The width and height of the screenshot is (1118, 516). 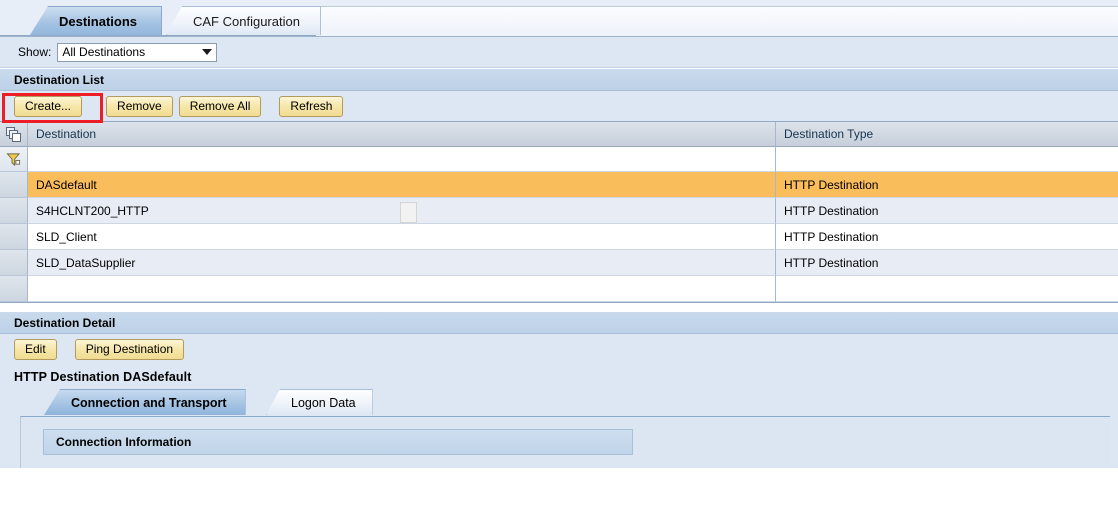 I want to click on tab-connection-and-transport-label: Connection and Transport, so click(x=149, y=402).